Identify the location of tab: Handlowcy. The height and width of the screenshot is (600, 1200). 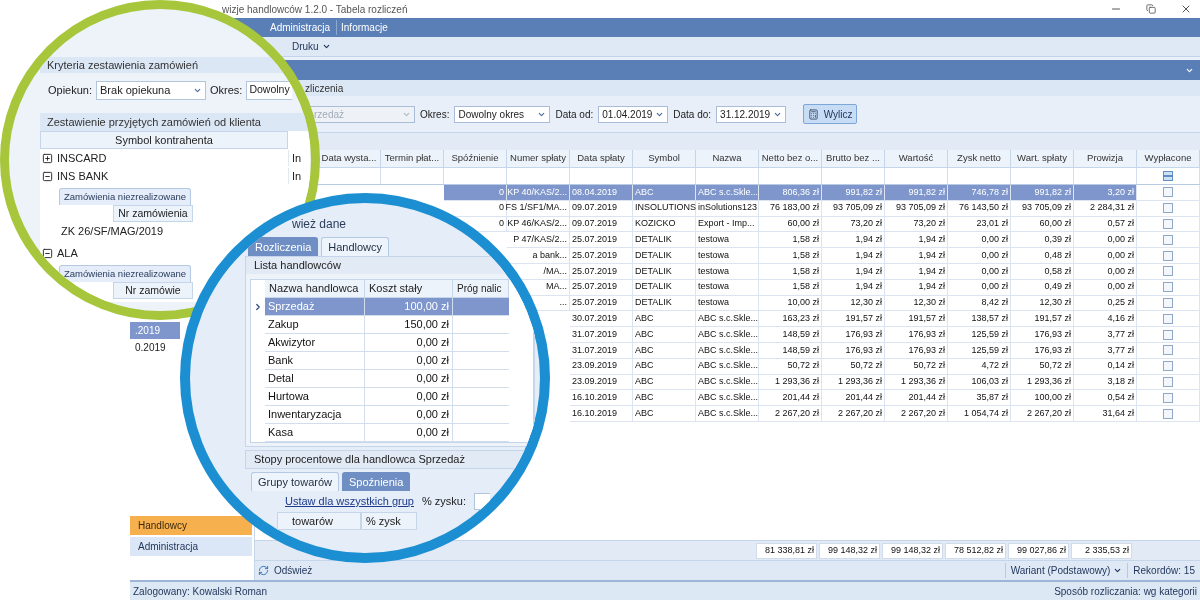
(355, 246).